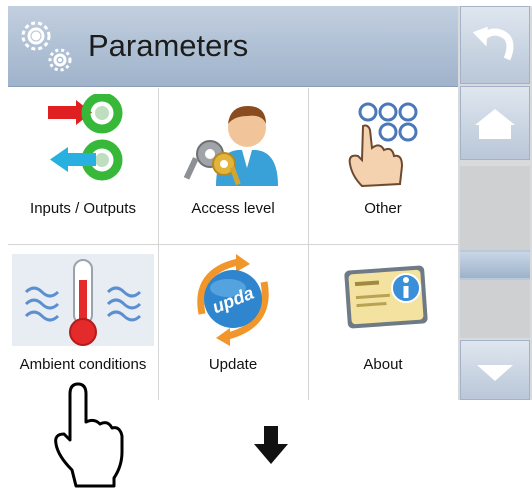 The height and width of the screenshot is (493, 532). I want to click on tile-other: Other, so click(383, 166).